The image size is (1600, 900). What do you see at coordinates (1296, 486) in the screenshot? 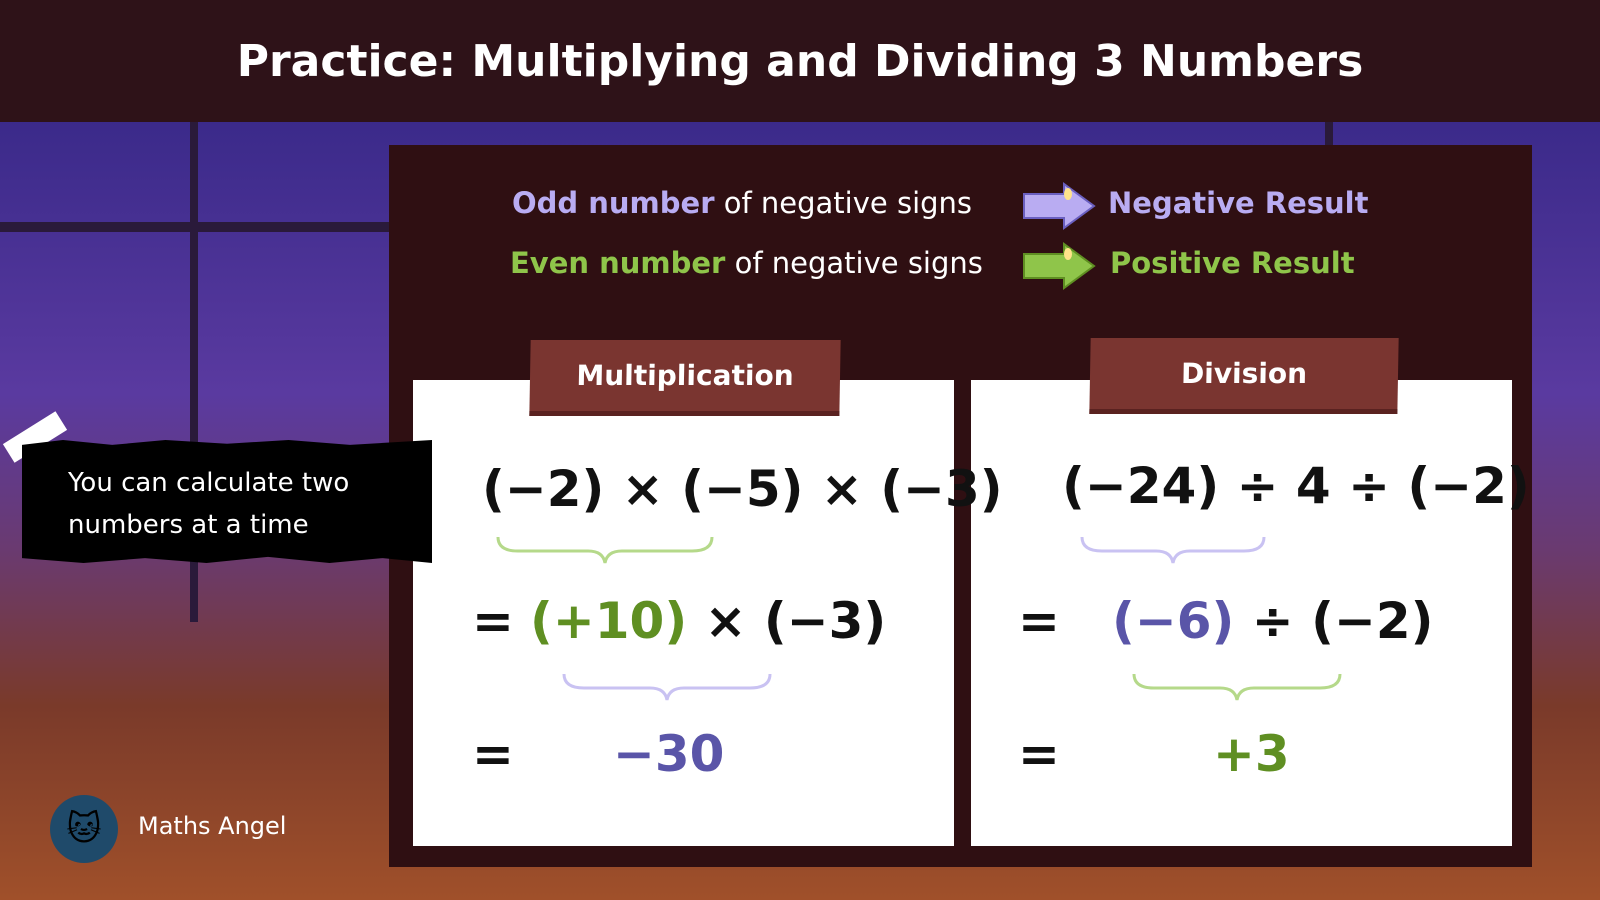
I see `div-expression: (−24) ÷ 4 ÷ (−2)` at bounding box center [1296, 486].